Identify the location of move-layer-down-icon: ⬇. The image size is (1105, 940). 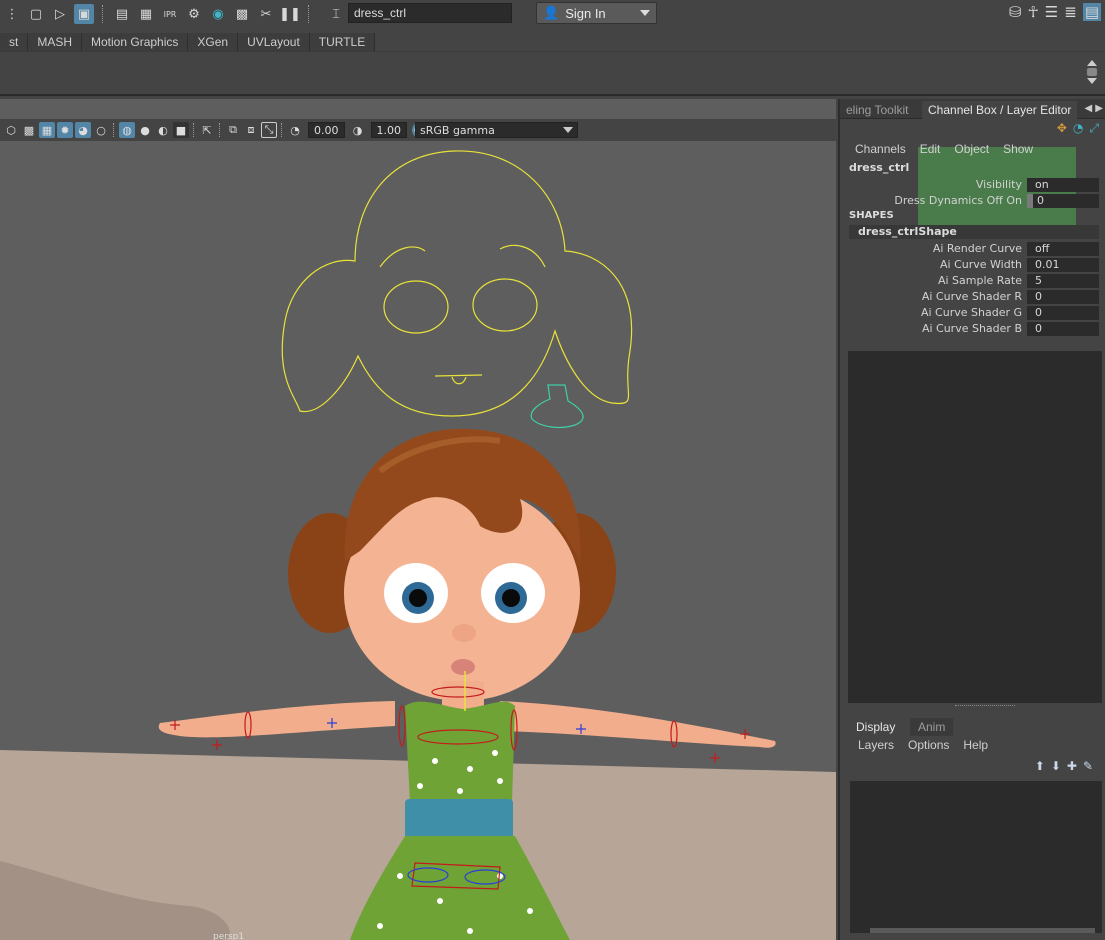
(1056, 766).